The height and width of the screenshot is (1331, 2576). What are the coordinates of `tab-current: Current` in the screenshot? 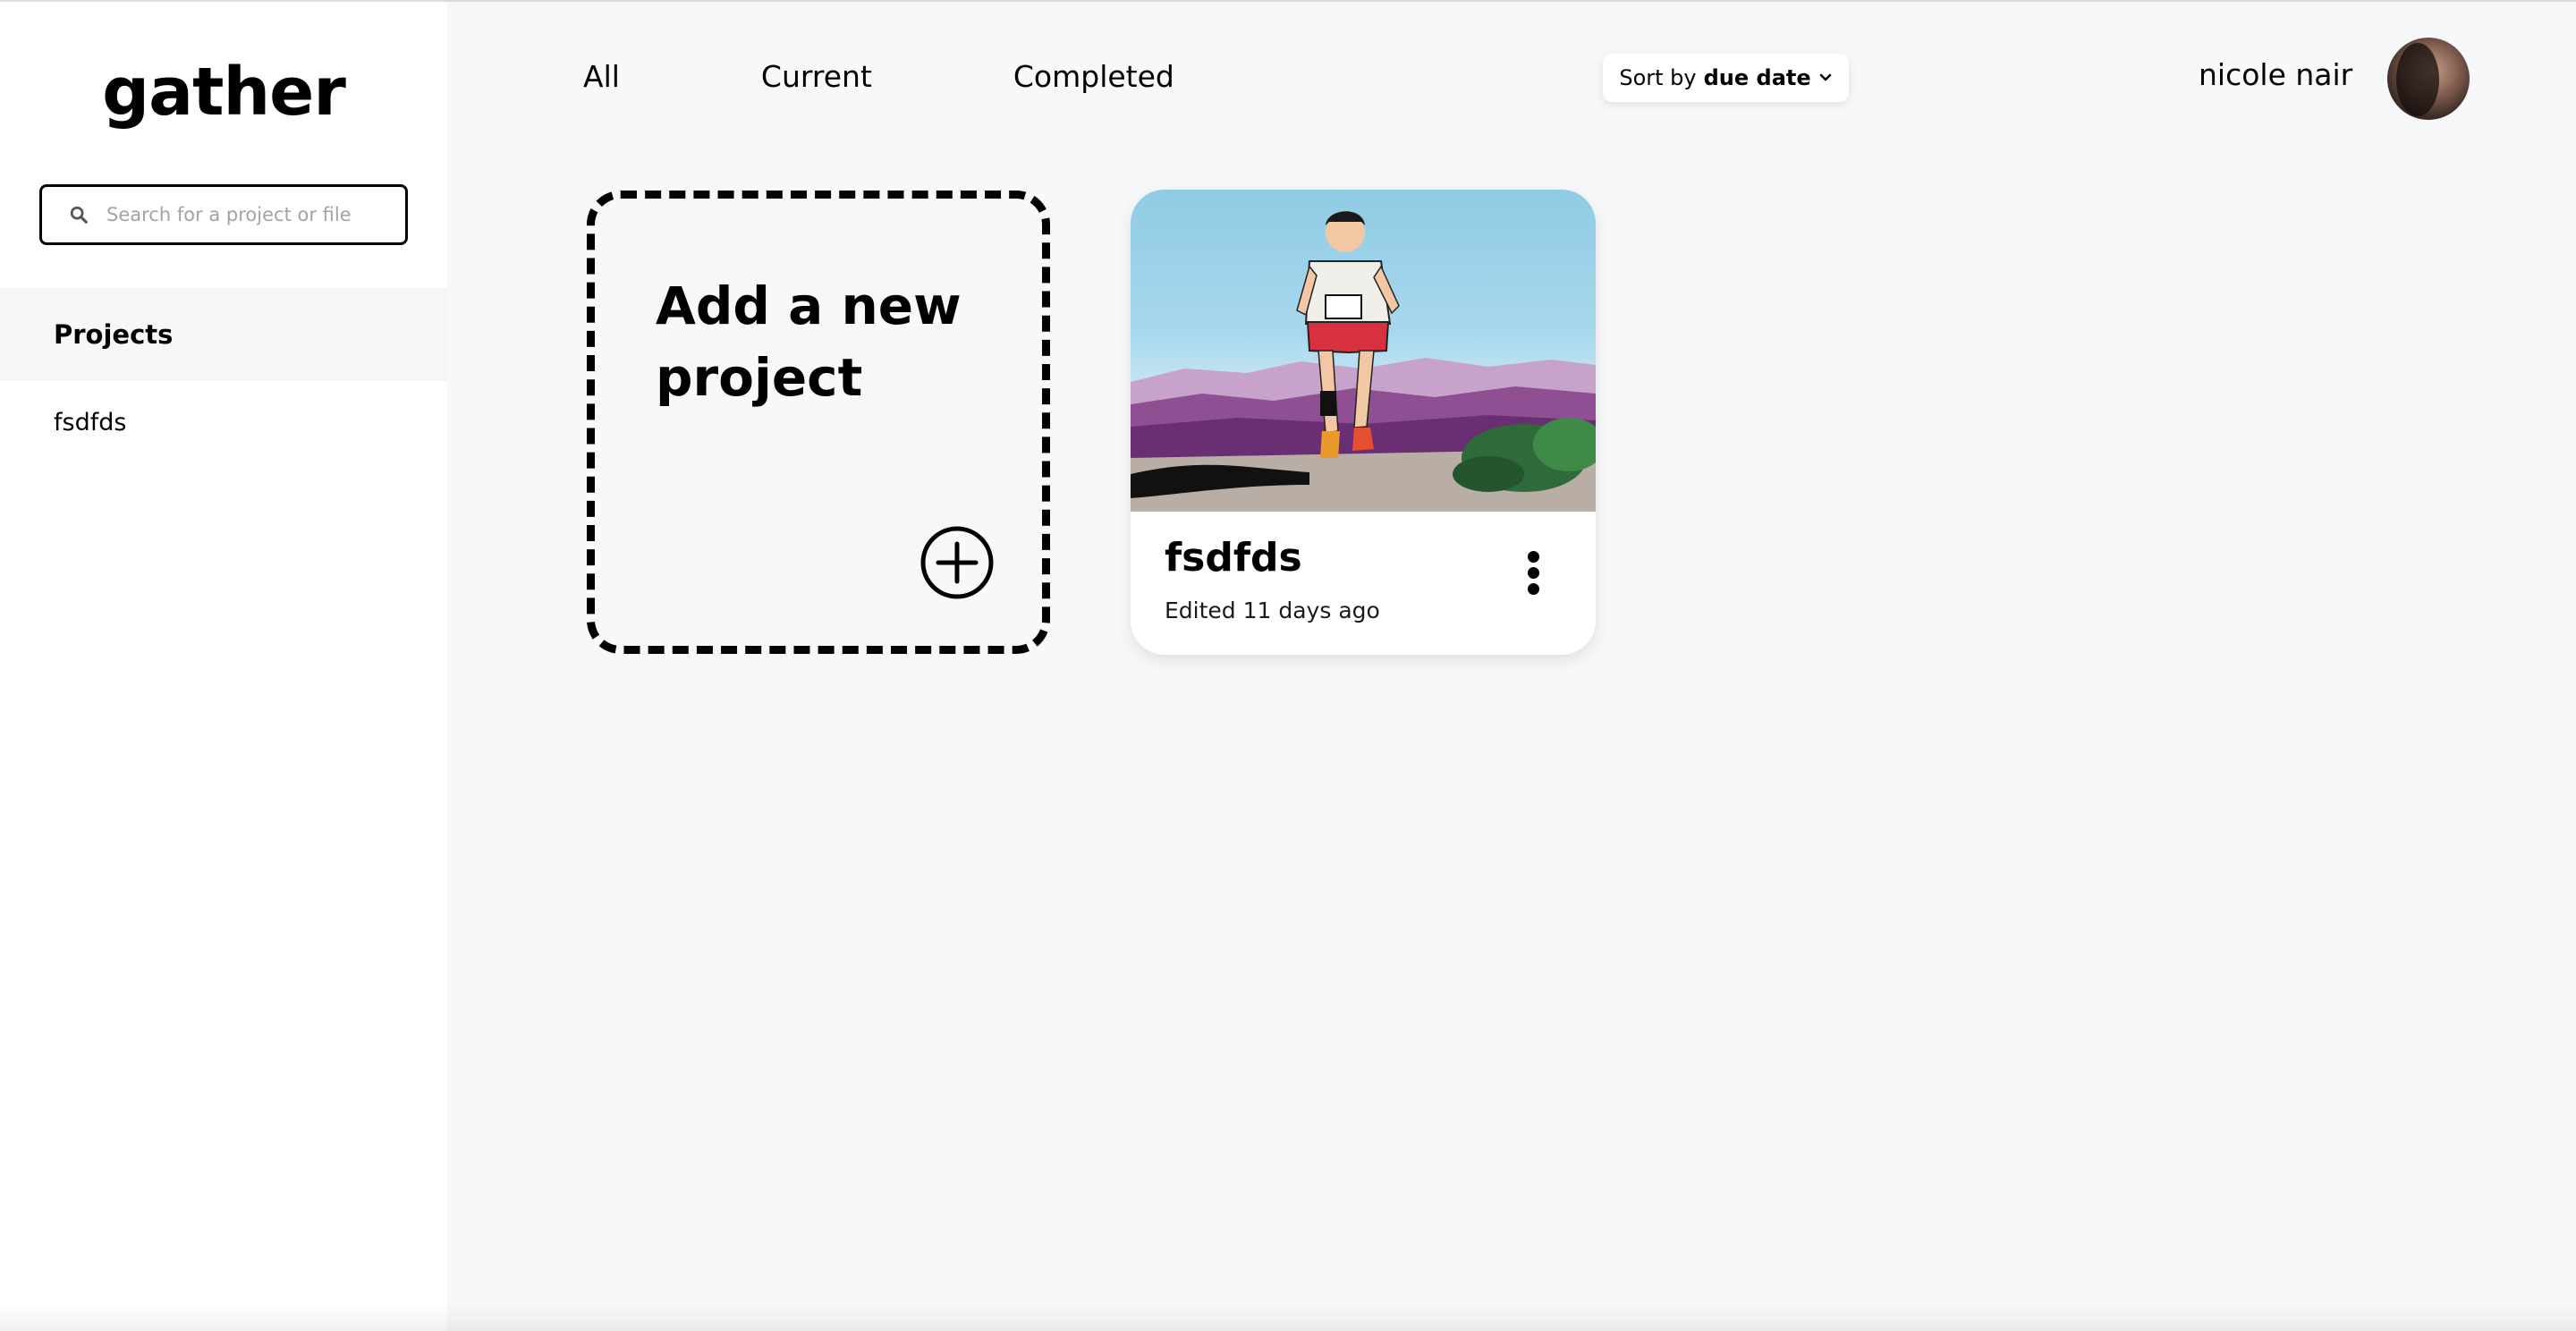 It's located at (816, 77).